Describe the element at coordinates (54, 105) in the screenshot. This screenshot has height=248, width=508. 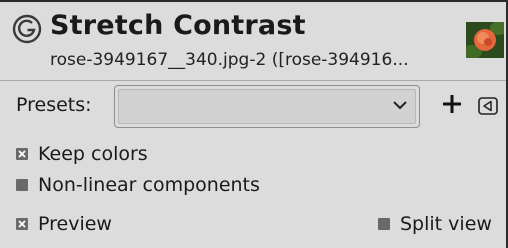
I see `presets-label: Presets:` at that location.